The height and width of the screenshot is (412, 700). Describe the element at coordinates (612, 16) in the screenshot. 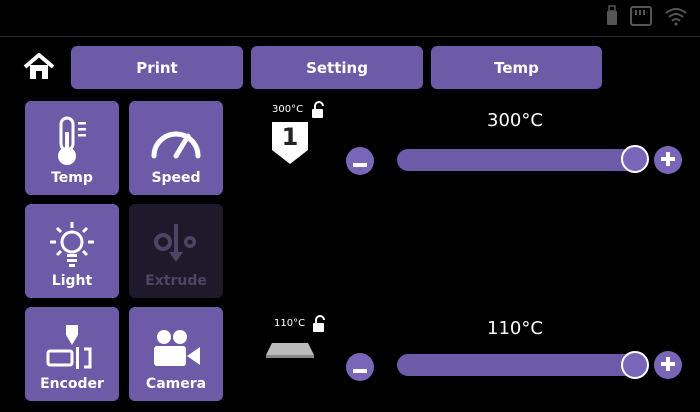

I see `usb-icon` at that location.